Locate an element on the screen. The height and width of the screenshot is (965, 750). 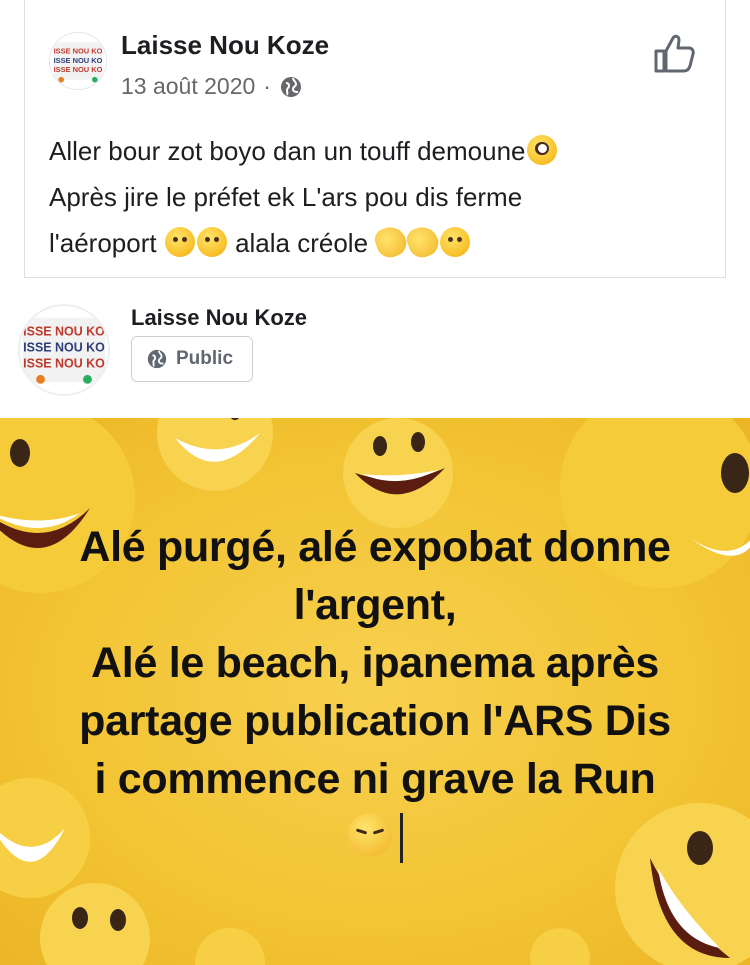
meme-emoji-line is located at coordinates (375, 837).